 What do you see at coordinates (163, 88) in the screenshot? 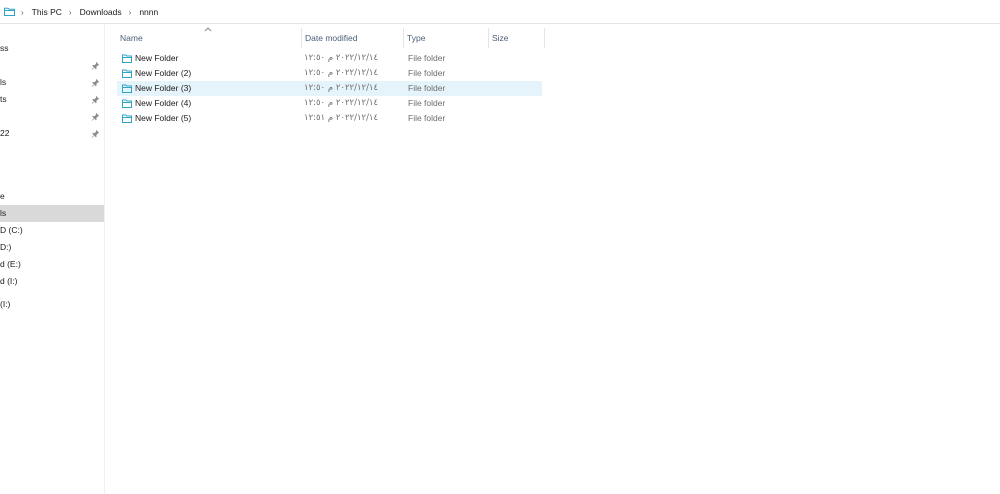
I see `file-name: New Folder (3)` at bounding box center [163, 88].